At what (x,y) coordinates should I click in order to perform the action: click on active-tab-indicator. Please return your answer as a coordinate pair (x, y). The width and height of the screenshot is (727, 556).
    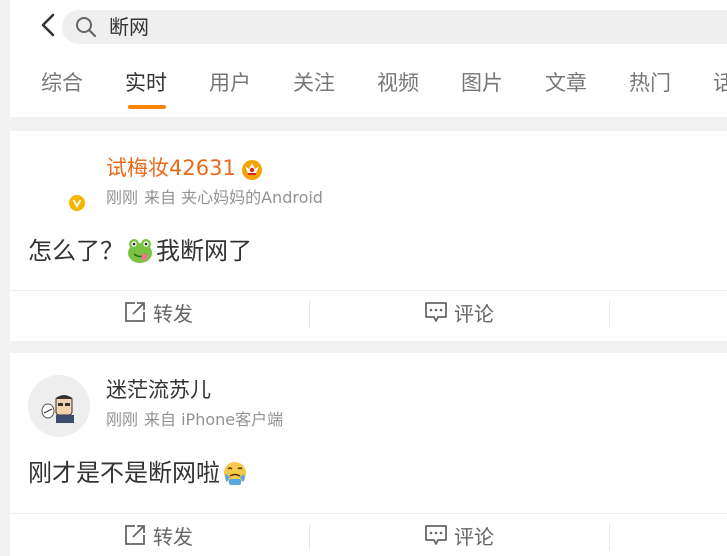
    Looking at the image, I should click on (147, 107).